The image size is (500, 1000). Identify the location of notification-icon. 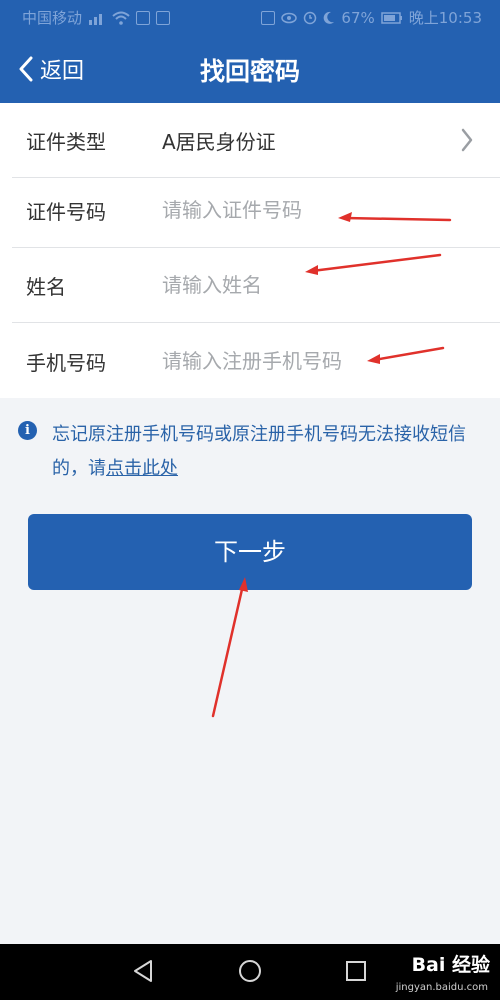
(143, 17).